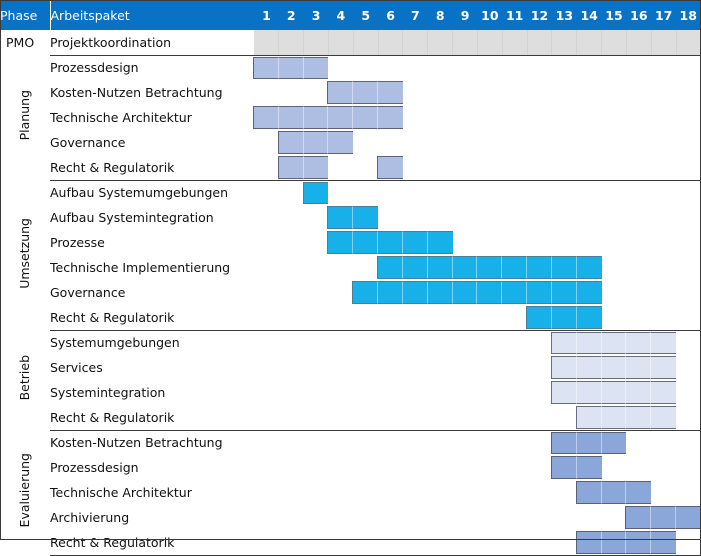 This screenshot has height=556, width=701. I want to click on phase-label-text: Evaluierung, so click(24, 490).